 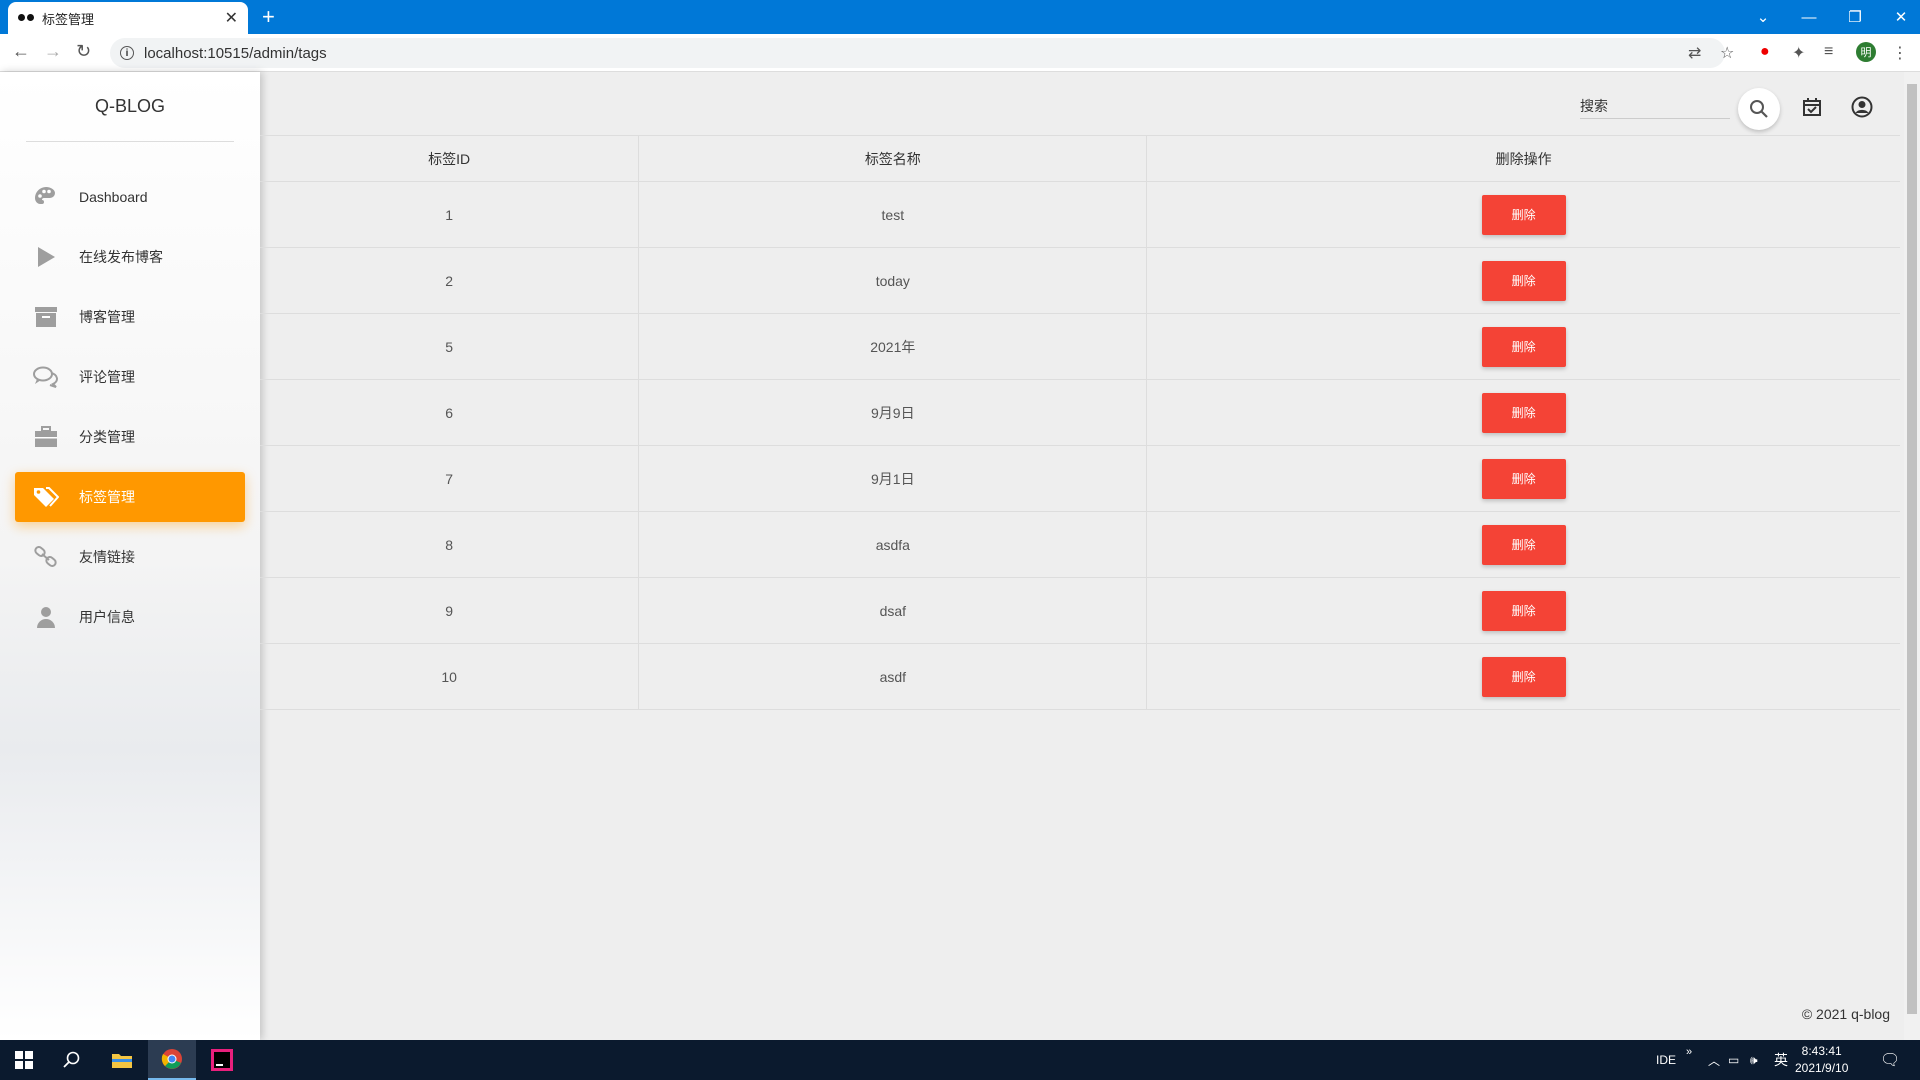 What do you see at coordinates (172, 1060) in the screenshot?
I see `chrome-taskbar-icon` at bounding box center [172, 1060].